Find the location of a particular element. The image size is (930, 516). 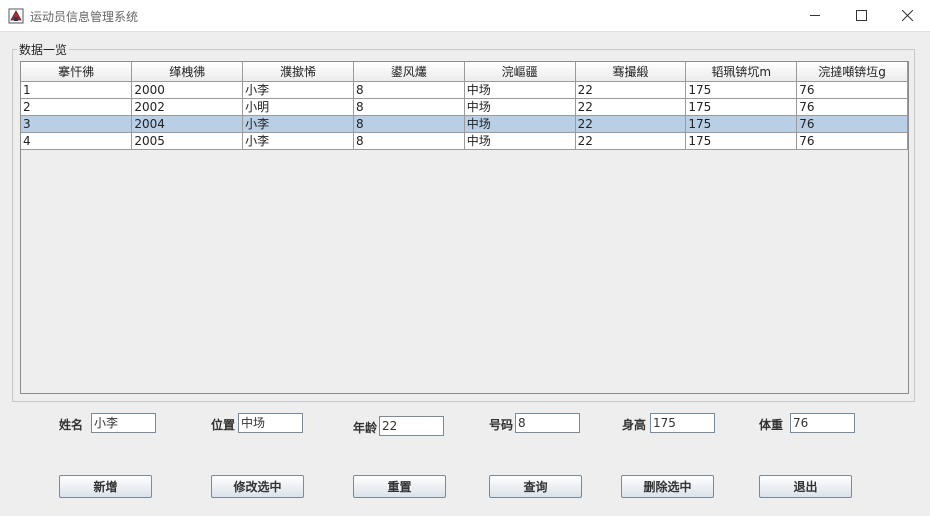

close-icon is located at coordinates (907, 15).